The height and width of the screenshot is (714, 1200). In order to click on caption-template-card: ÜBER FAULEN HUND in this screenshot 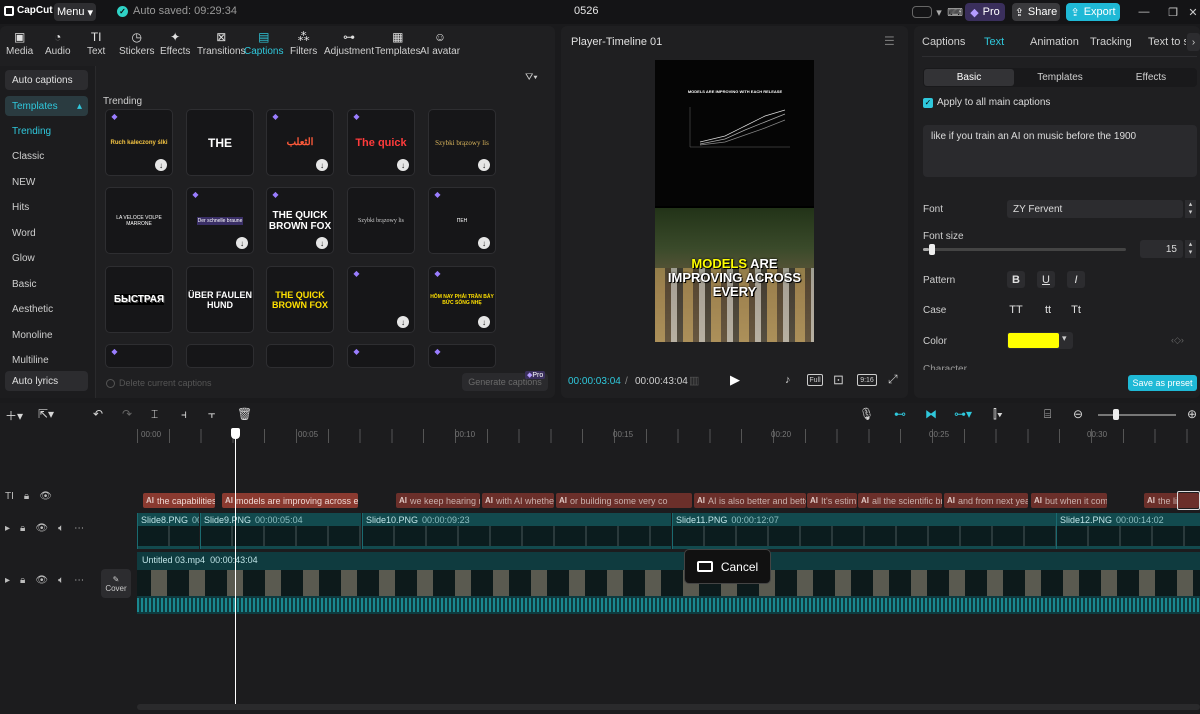, I will do `click(220, 299)`.